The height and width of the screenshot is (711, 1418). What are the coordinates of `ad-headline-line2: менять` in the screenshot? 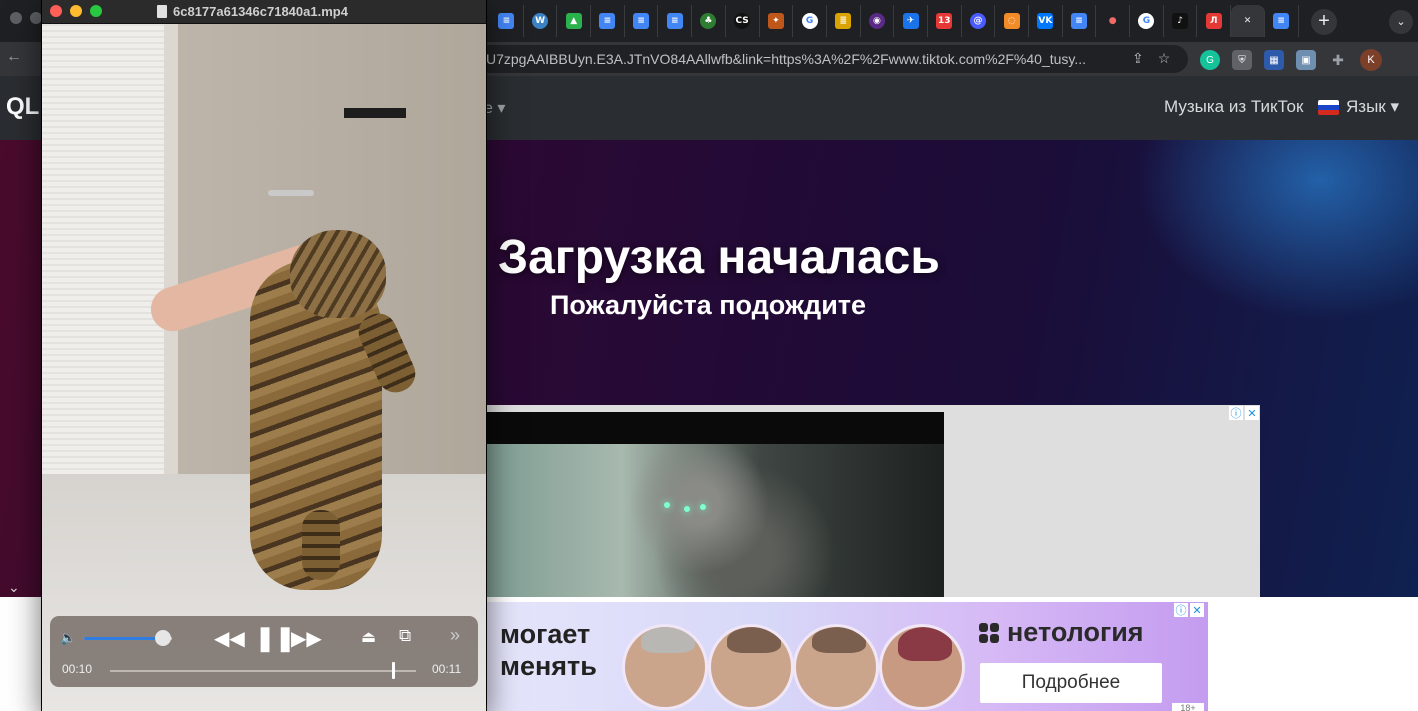 It's located at (548, 666).